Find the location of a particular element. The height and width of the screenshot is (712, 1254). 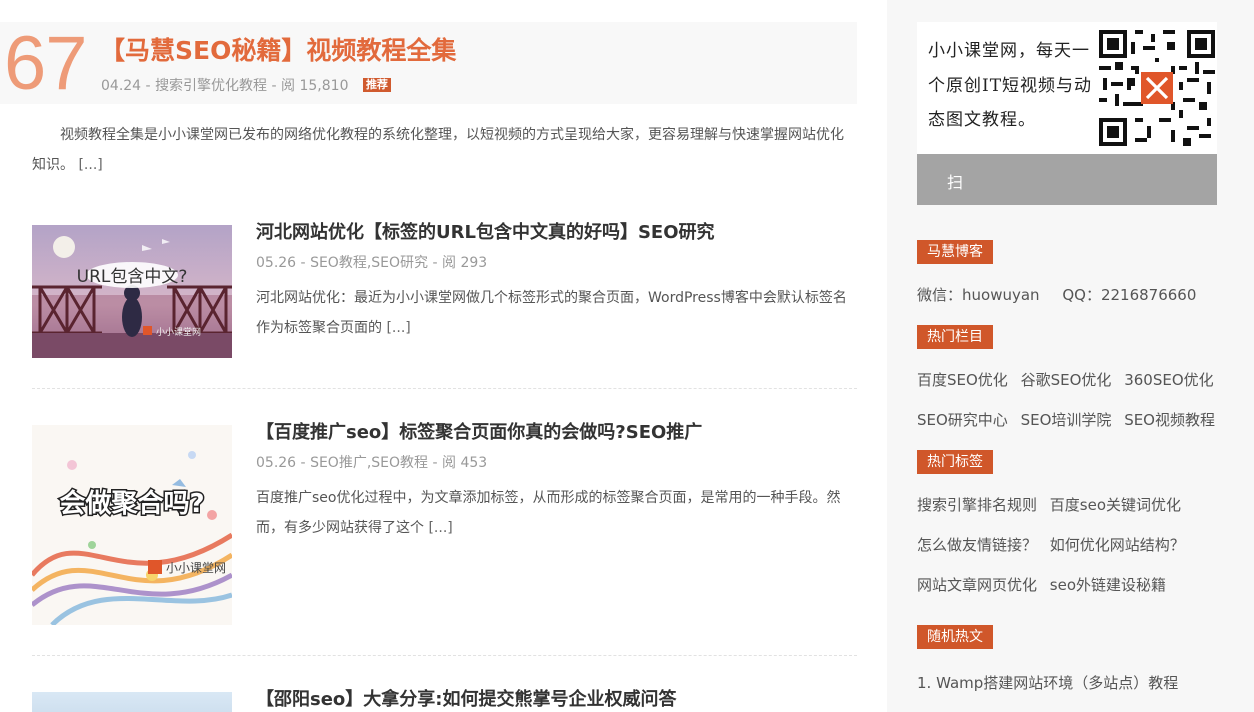

post-title: 河北网站优化【标签的URL包含中文真的好吗】SEO研究 is located at coordinates (485, 233).